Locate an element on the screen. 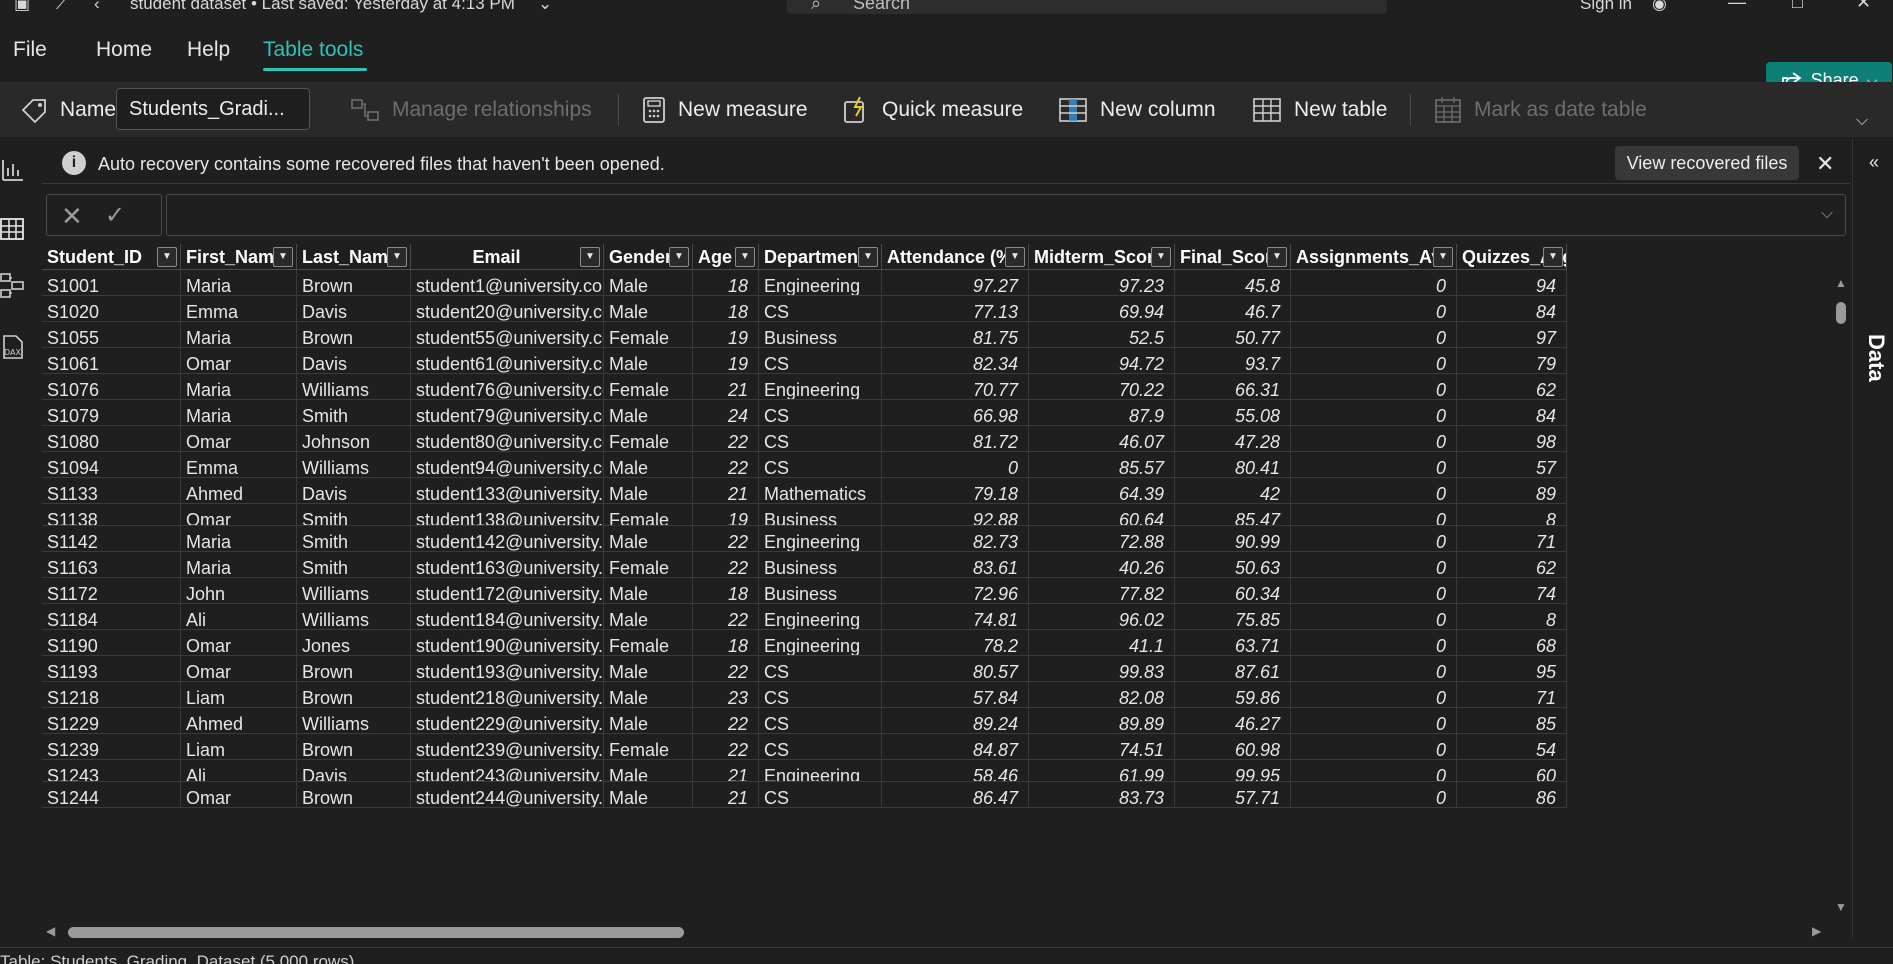  close-window-icon: ✕ is located at coordinates (1863, 6).